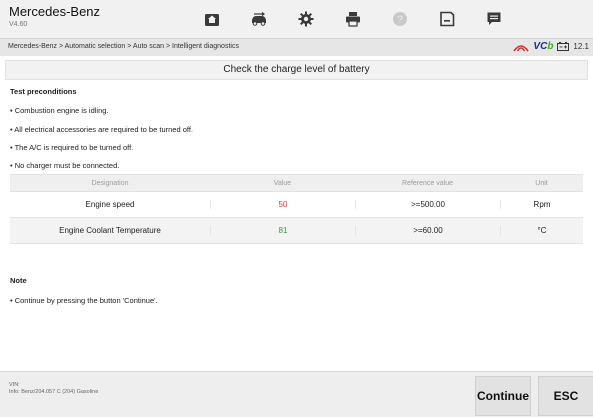  Describe the element at coordinates (43, 91) in the screenshot. I see `preconditions-heading: Test preconditions` at that location.